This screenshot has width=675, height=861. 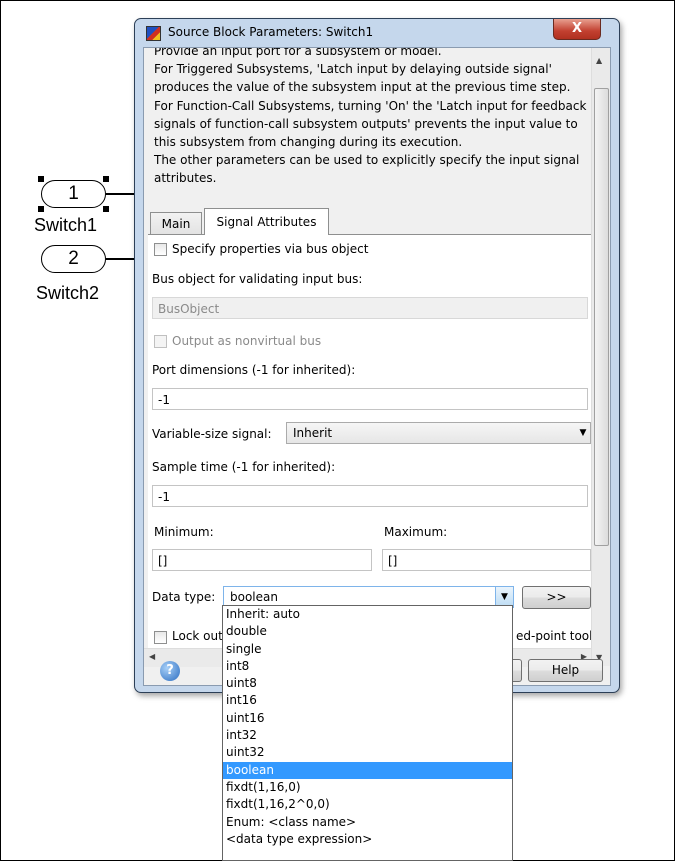 I want to click on inport-number: 2, so click(x=73, y=258).